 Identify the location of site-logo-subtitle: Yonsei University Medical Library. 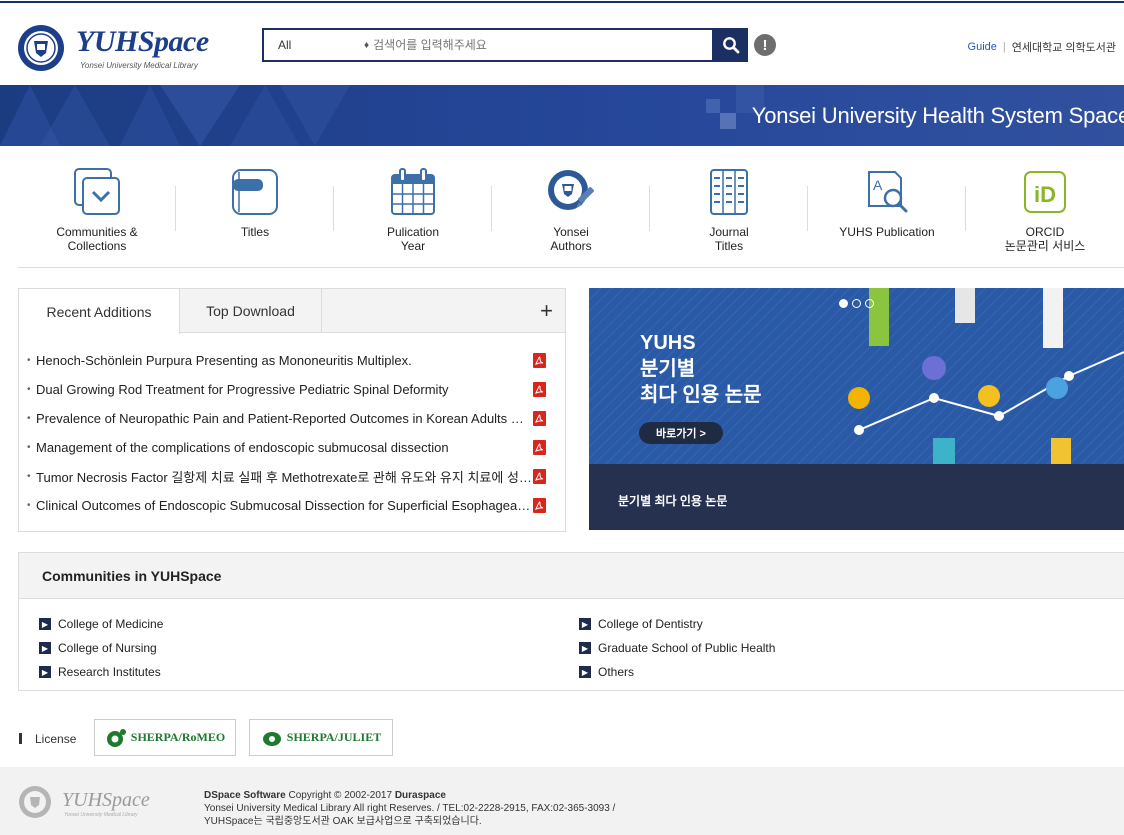
(139, 65).